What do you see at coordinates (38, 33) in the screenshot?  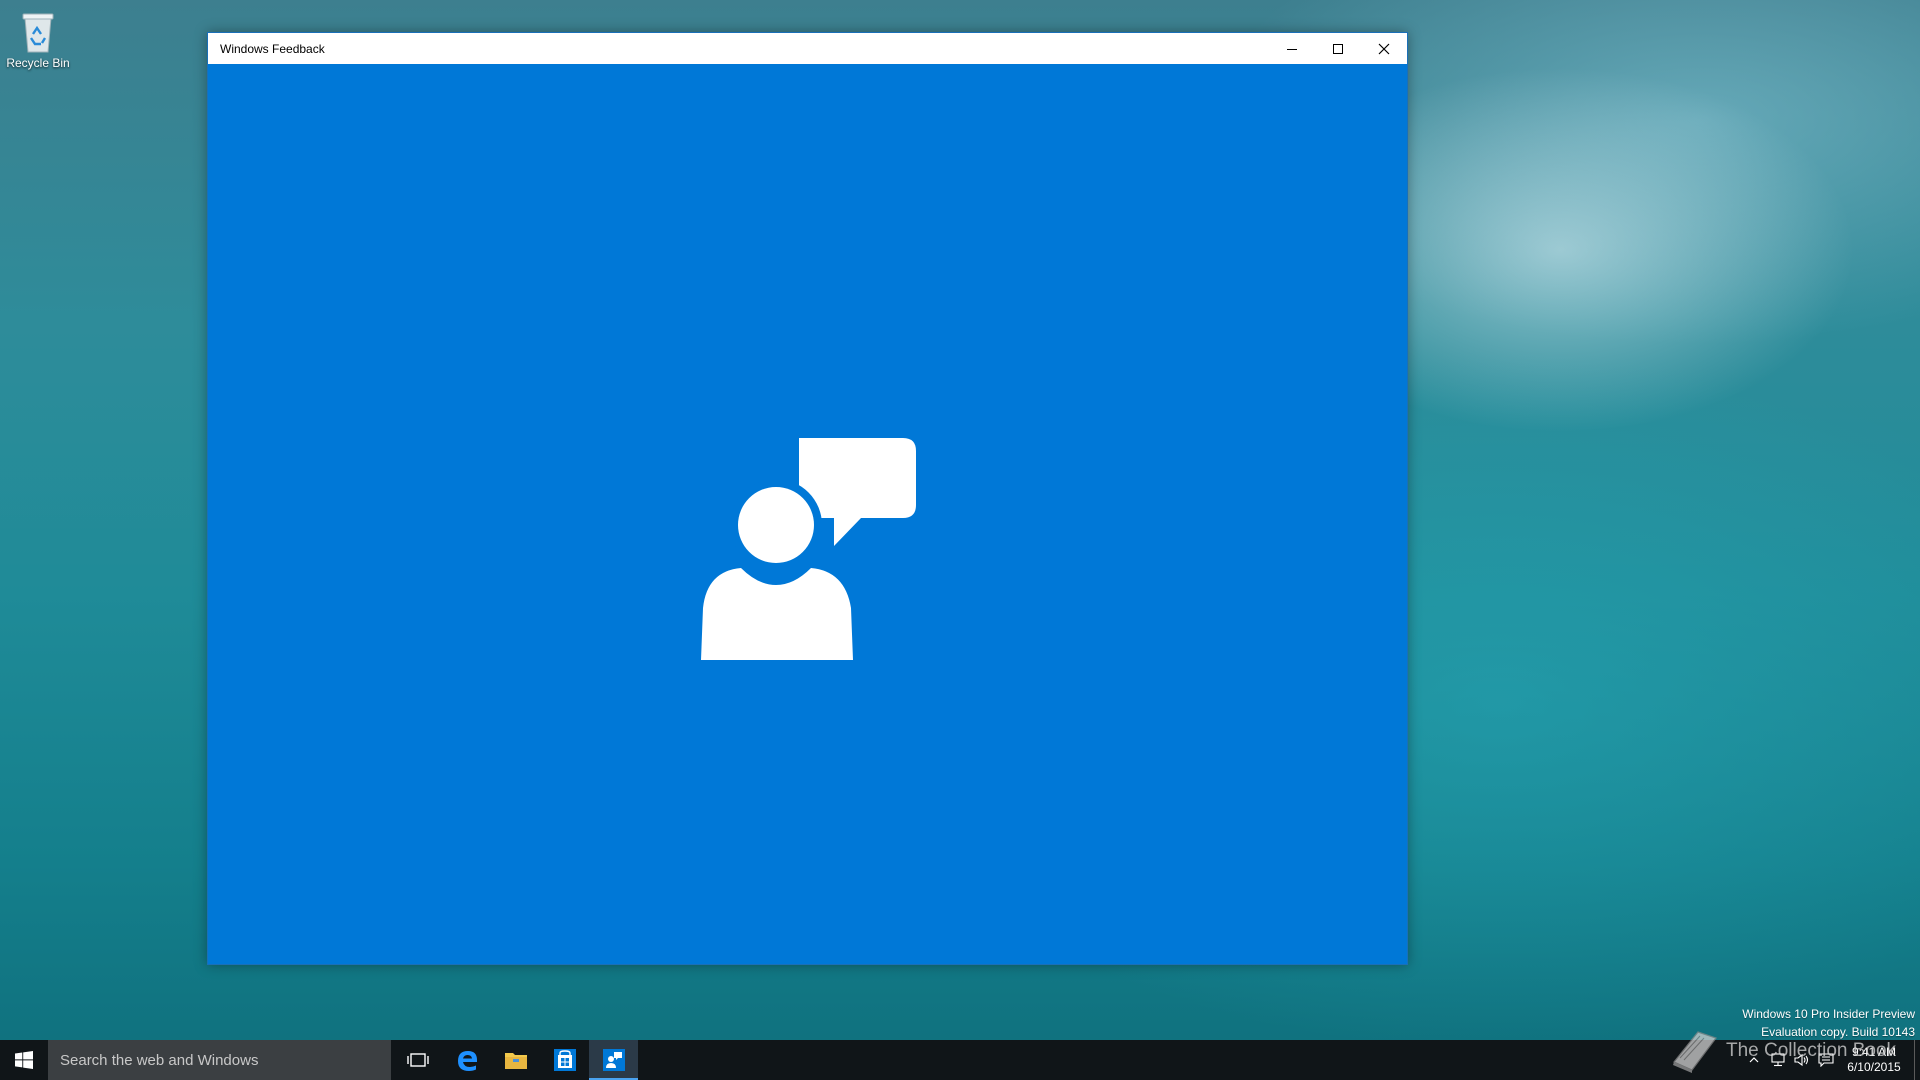 I see `recycle-bin-icon` at bounding box center [38, 33].